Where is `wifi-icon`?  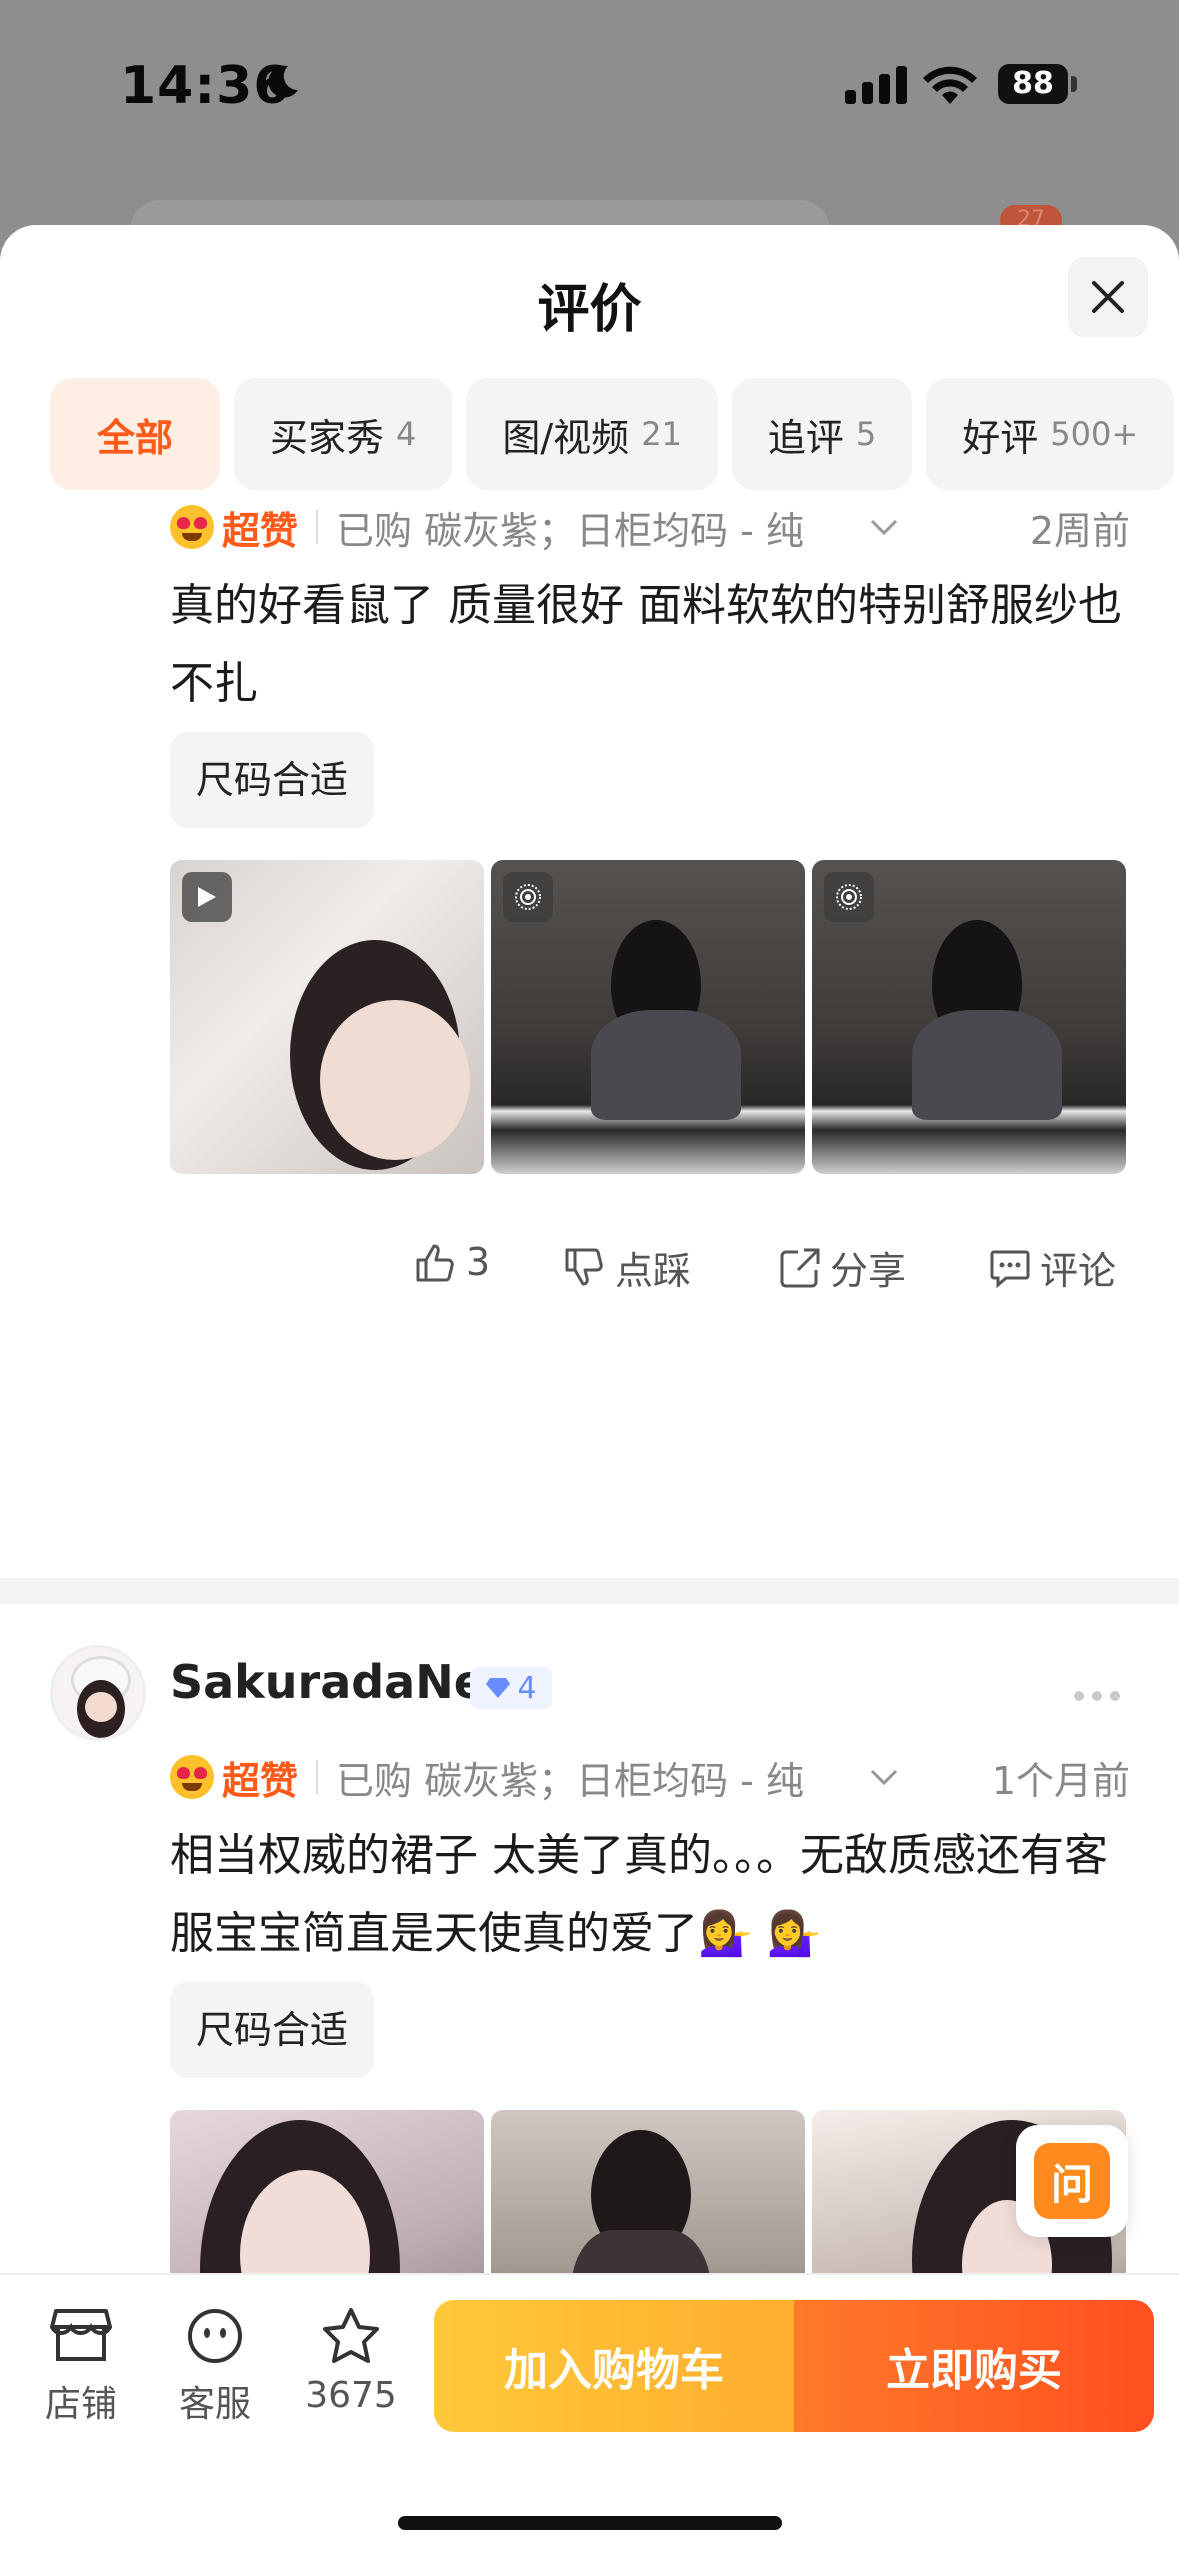
wifi-icon is located at coordinates (950, 85).